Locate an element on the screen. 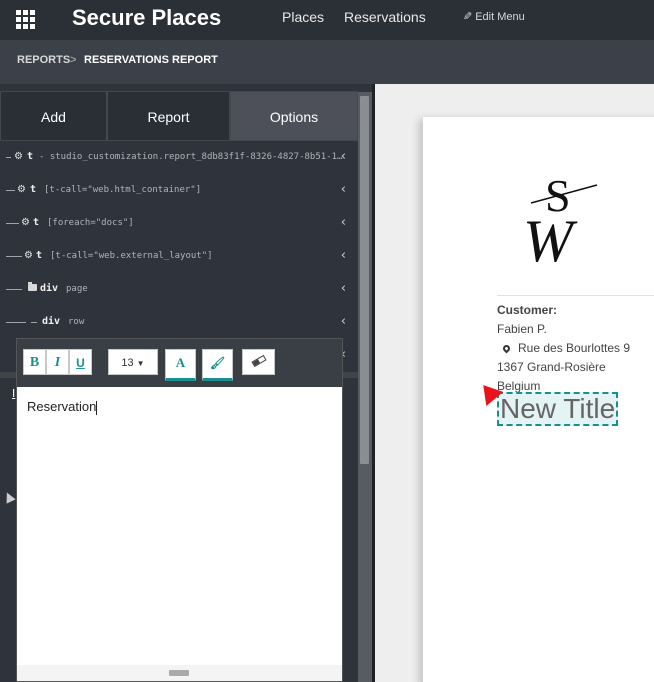 This screenshot has width=654, height=682. editor-text: Reservation is located at coordinates (62, 406).